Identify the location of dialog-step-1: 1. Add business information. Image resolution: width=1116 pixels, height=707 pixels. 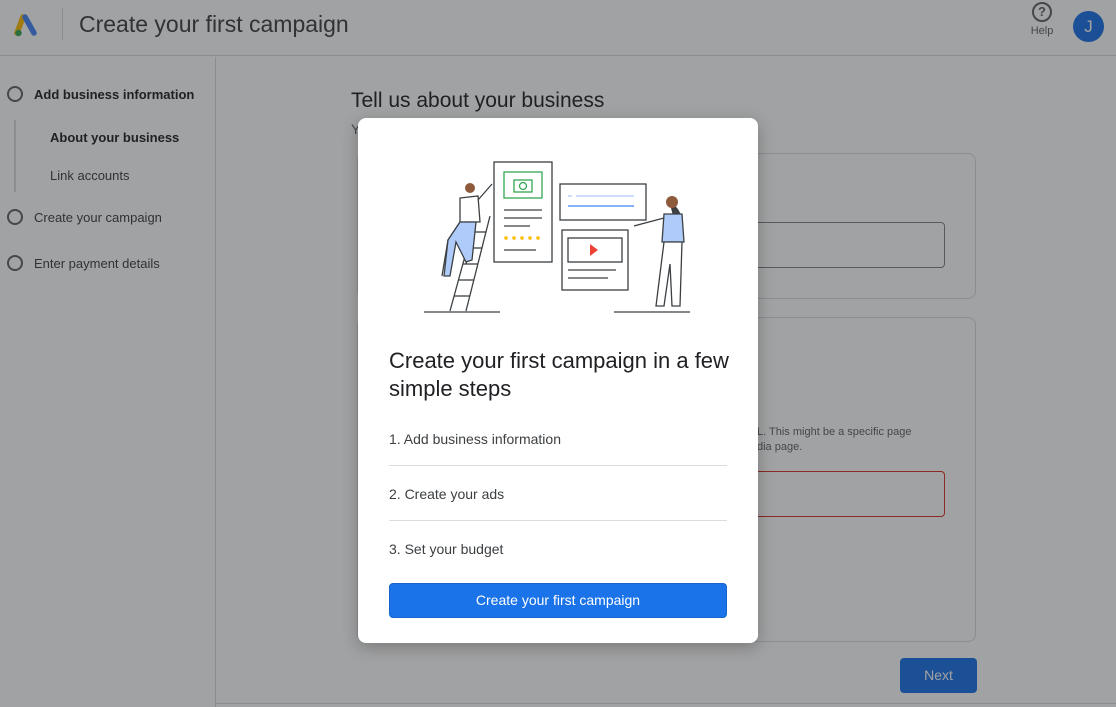
(475, 439).